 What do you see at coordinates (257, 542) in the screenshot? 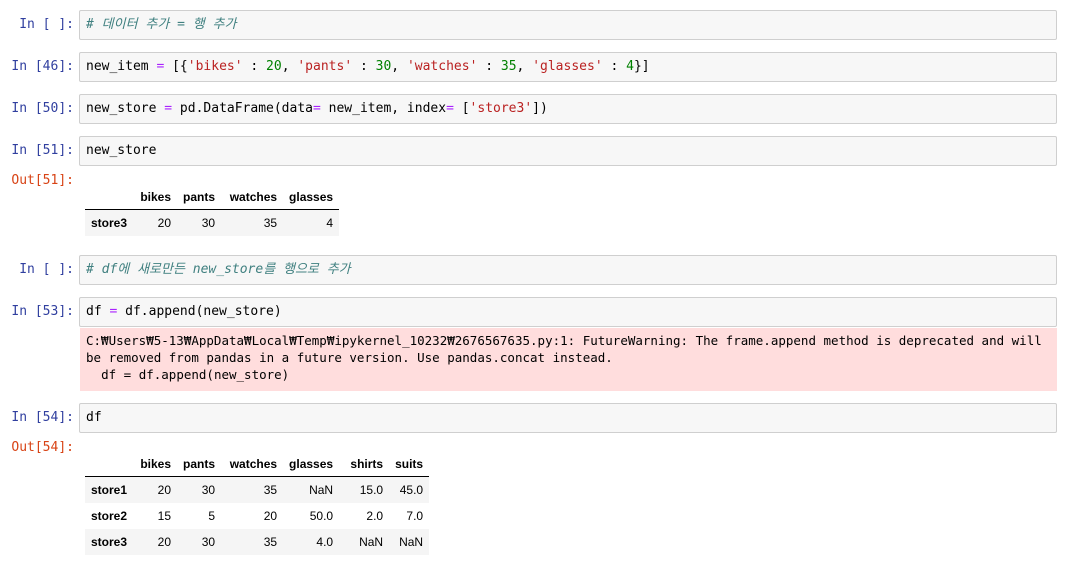
I see `table-row: store3 20 30 35 4.0 NaN NaN` at bounding box center [257, 542].